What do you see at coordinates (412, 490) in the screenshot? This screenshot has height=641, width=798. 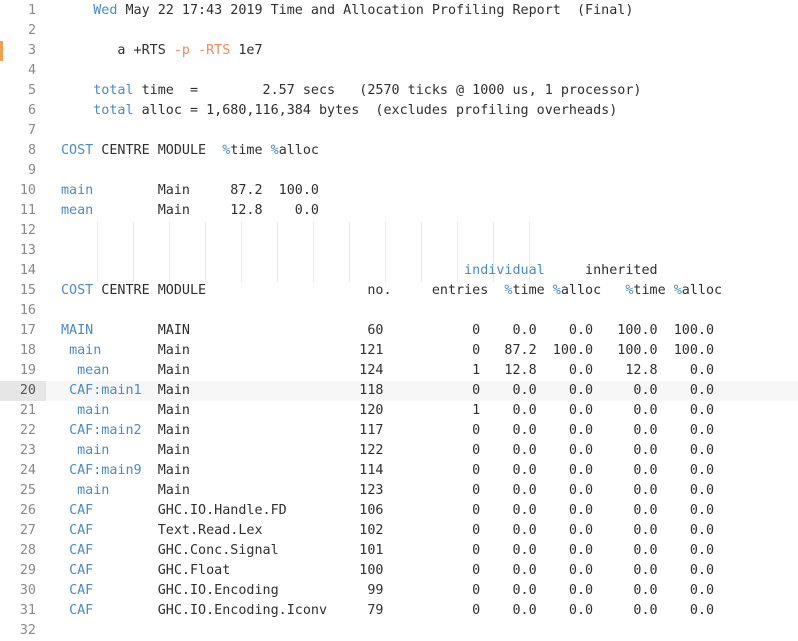 I see `code-token: Main 123 0 0.0 0.0 0.0 0.0` at bounding box center [412, 490].